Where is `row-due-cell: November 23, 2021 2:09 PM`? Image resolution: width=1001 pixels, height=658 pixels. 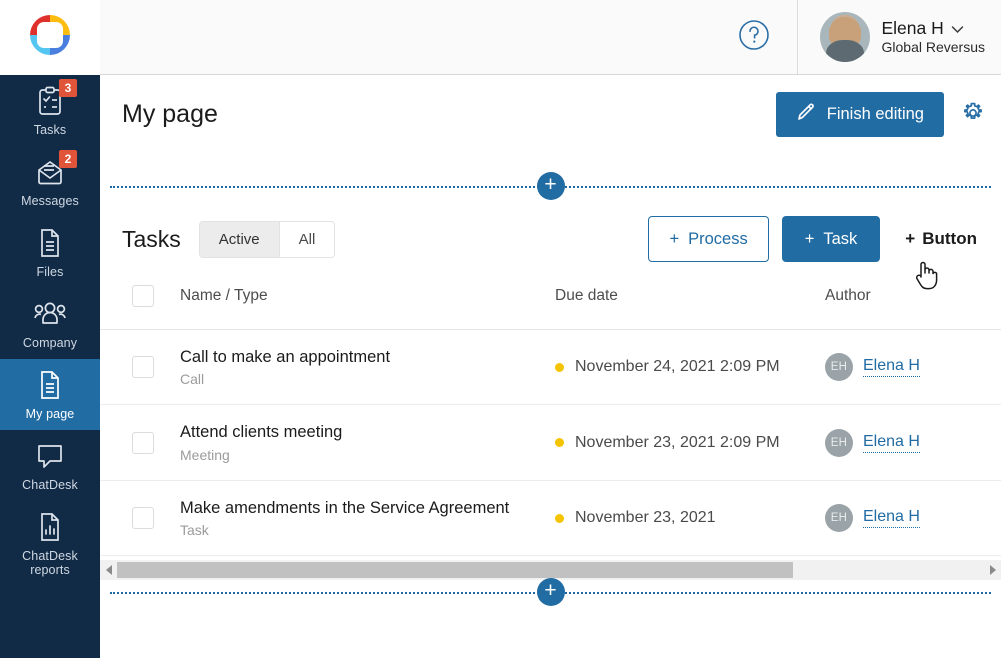 row-due-cell: November 23, 2021 2:09 PM is located at coordinates (690, 442).